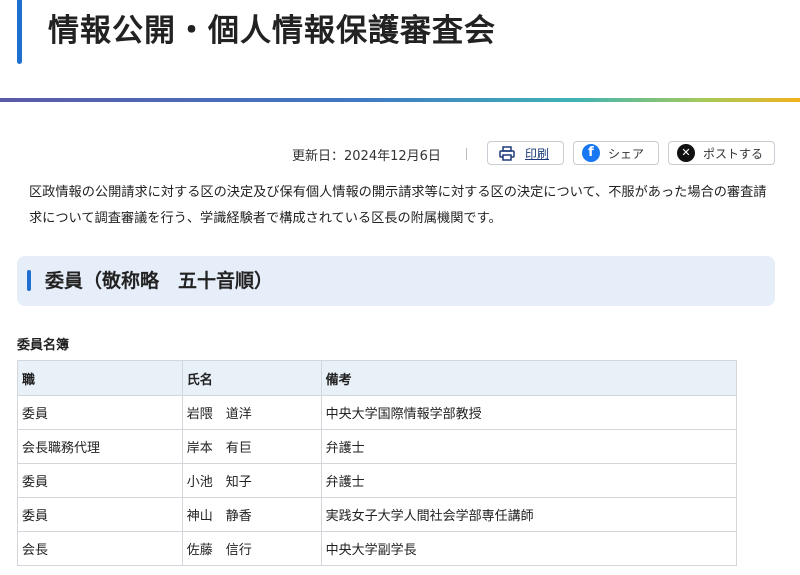 The height and width of the screenshot is (575, 800). I want to click on column-header-name: 氏名, so click(251, 378).